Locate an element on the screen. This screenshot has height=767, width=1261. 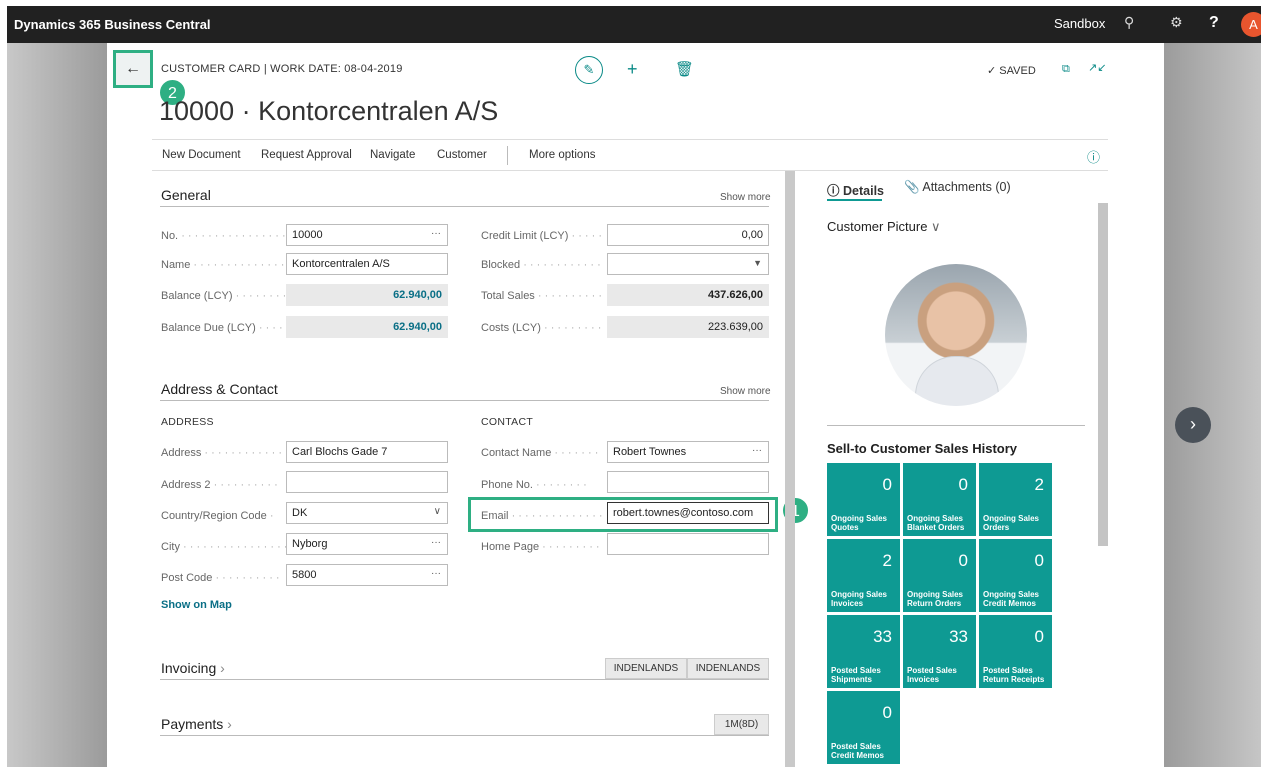
back-button: ← is located at coordinates (133, 69).